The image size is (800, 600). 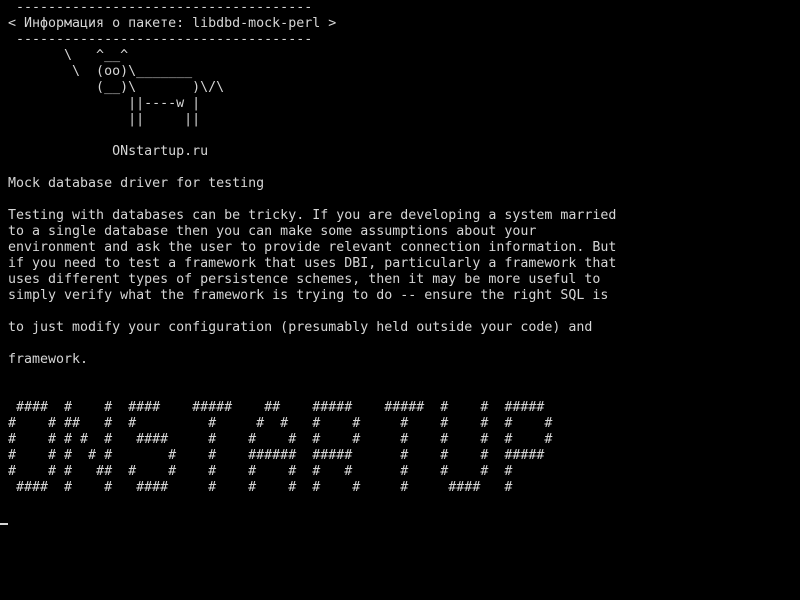 What do you see at coordinates (280, 439) in the screenshot?
I see `ascii-banner-line: # # # # # #### # # # # # # # # # #` at bounding box center [280, 439].